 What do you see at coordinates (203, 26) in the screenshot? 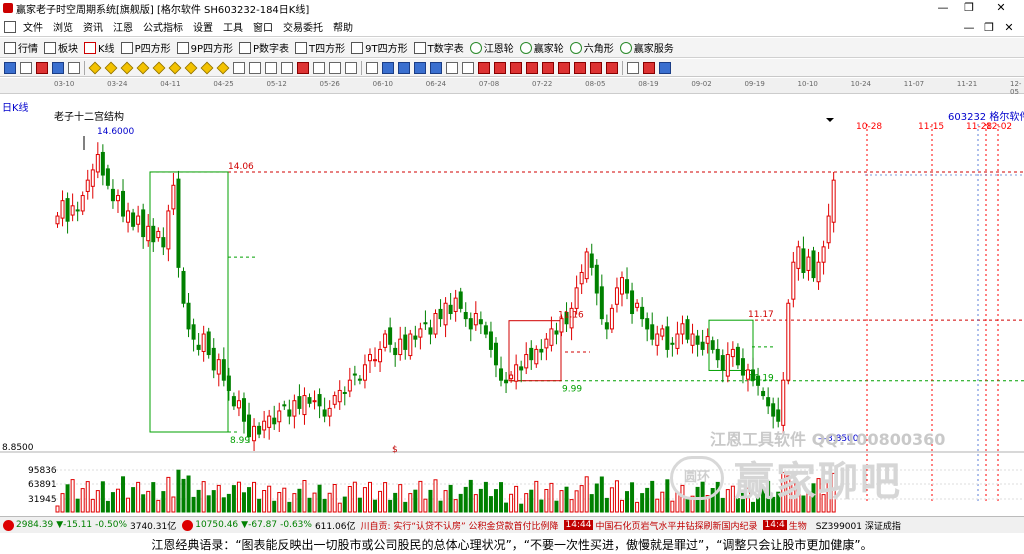
I see `menu-settings: 设置` at bounding box center [203, 26].